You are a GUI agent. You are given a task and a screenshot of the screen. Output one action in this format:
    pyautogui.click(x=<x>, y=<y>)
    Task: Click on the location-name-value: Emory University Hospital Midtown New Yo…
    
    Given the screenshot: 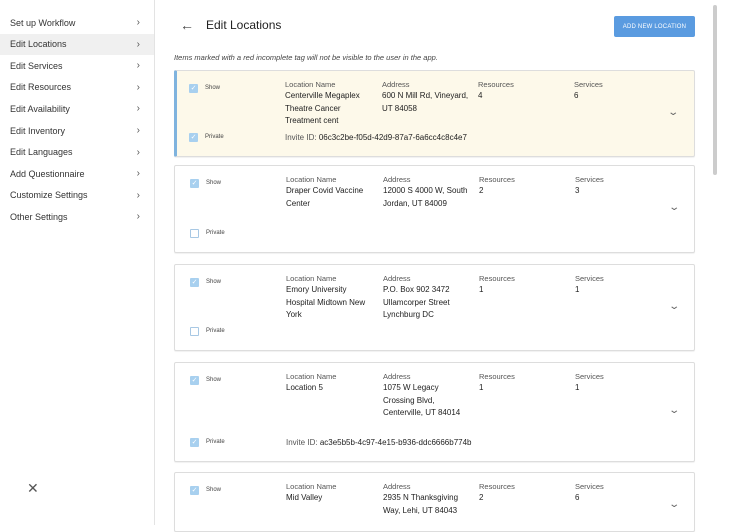 What is the action you would take?
    pyautogui.click(x=326, y=302)
    